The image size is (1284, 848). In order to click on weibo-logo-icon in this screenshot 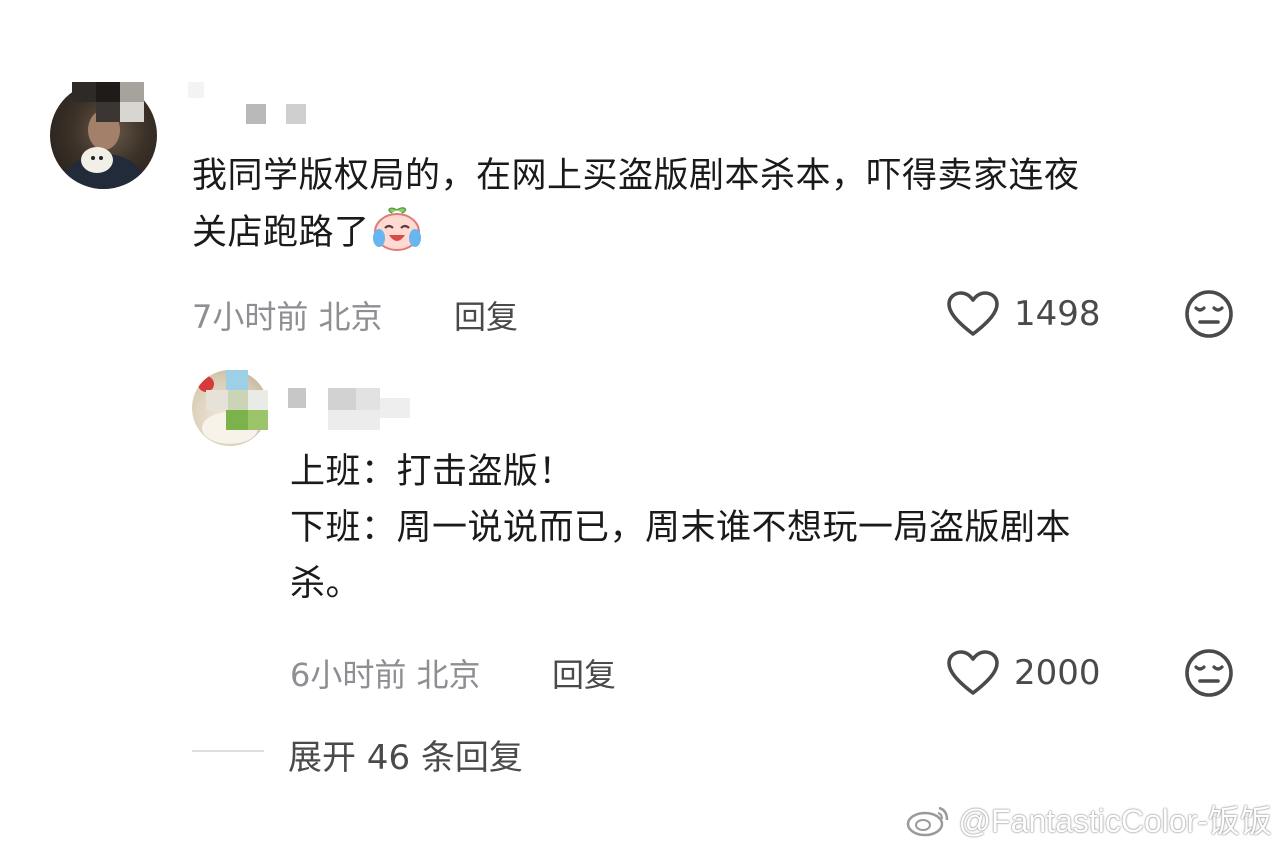, I will do `click(927, 821)`.